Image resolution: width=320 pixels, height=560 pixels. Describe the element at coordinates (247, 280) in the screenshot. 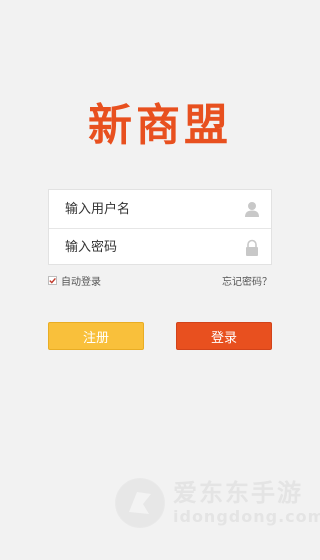

I see `forgot-password-link: 忘记密码？` at that location.